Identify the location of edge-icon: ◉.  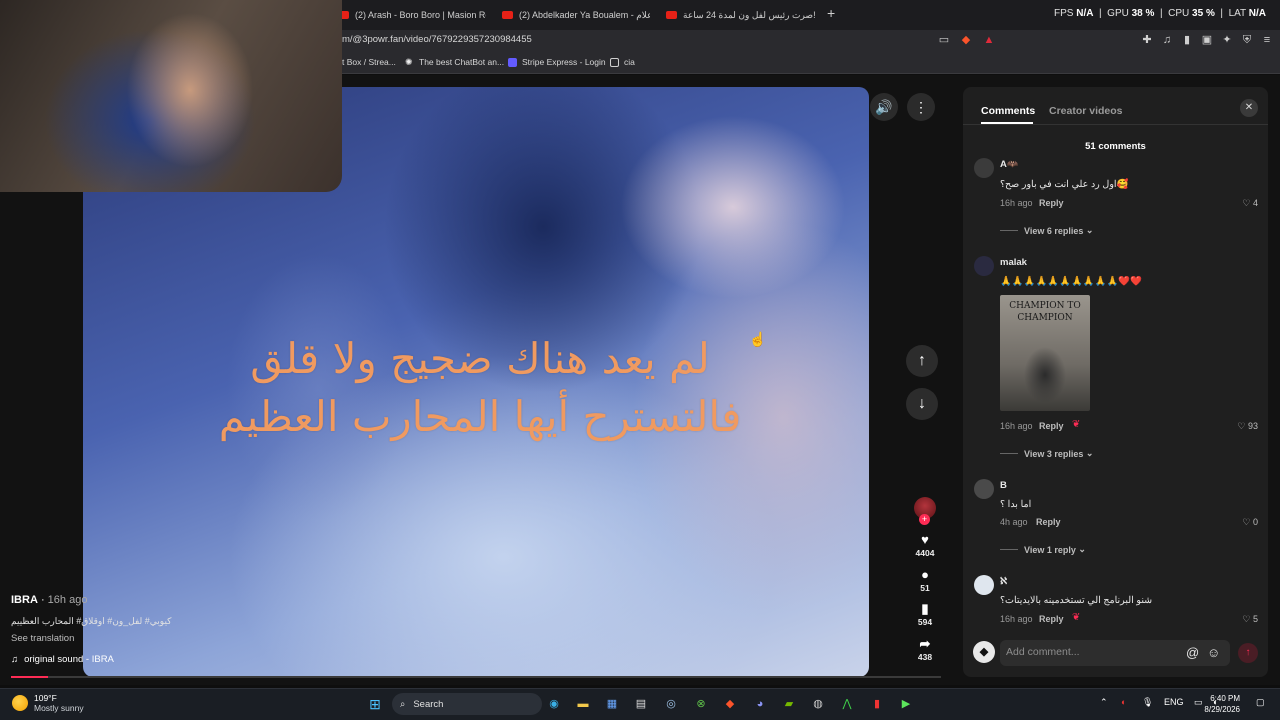
(554, 704).